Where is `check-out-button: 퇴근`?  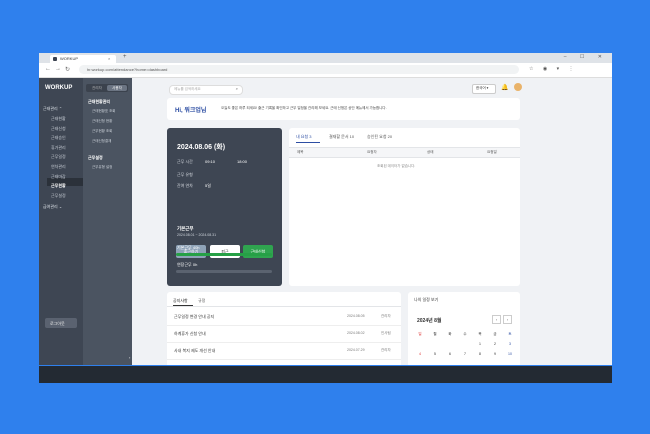 check-out-button: 퇴근 is located at coordinates (225, 251).